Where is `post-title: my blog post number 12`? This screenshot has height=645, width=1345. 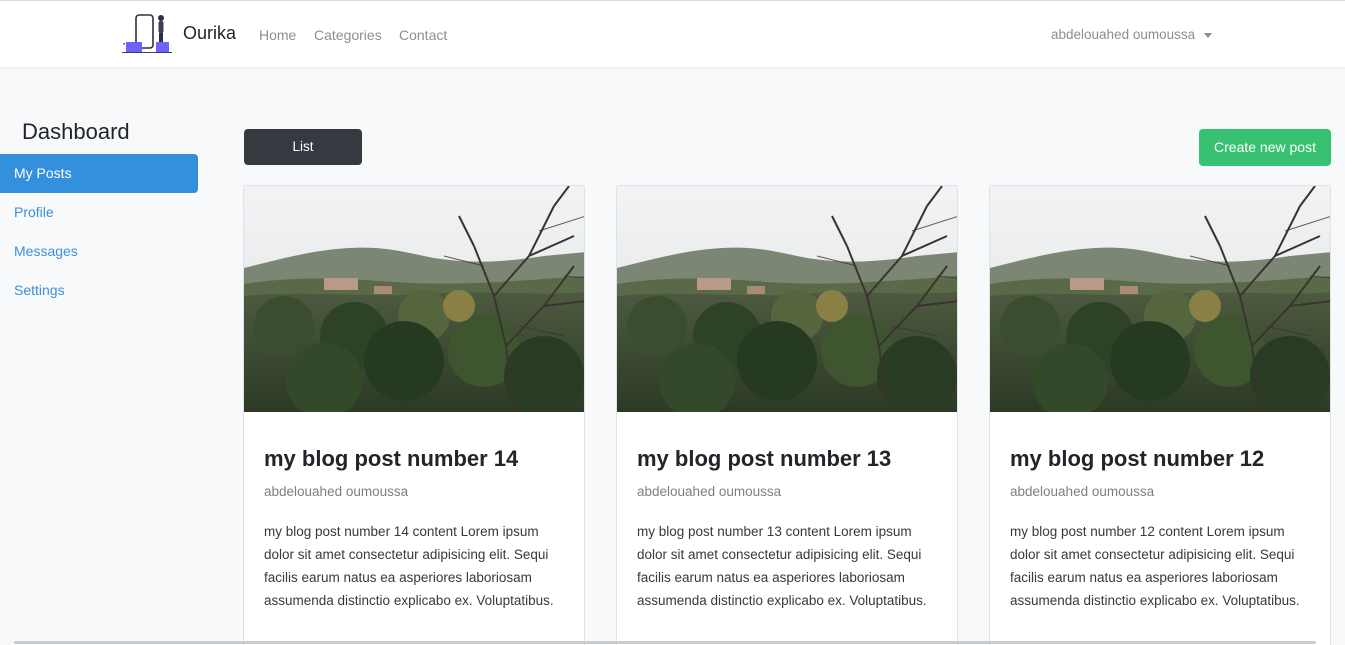
post-title: my blog post number 12 is located at coordinates (1137, 459).